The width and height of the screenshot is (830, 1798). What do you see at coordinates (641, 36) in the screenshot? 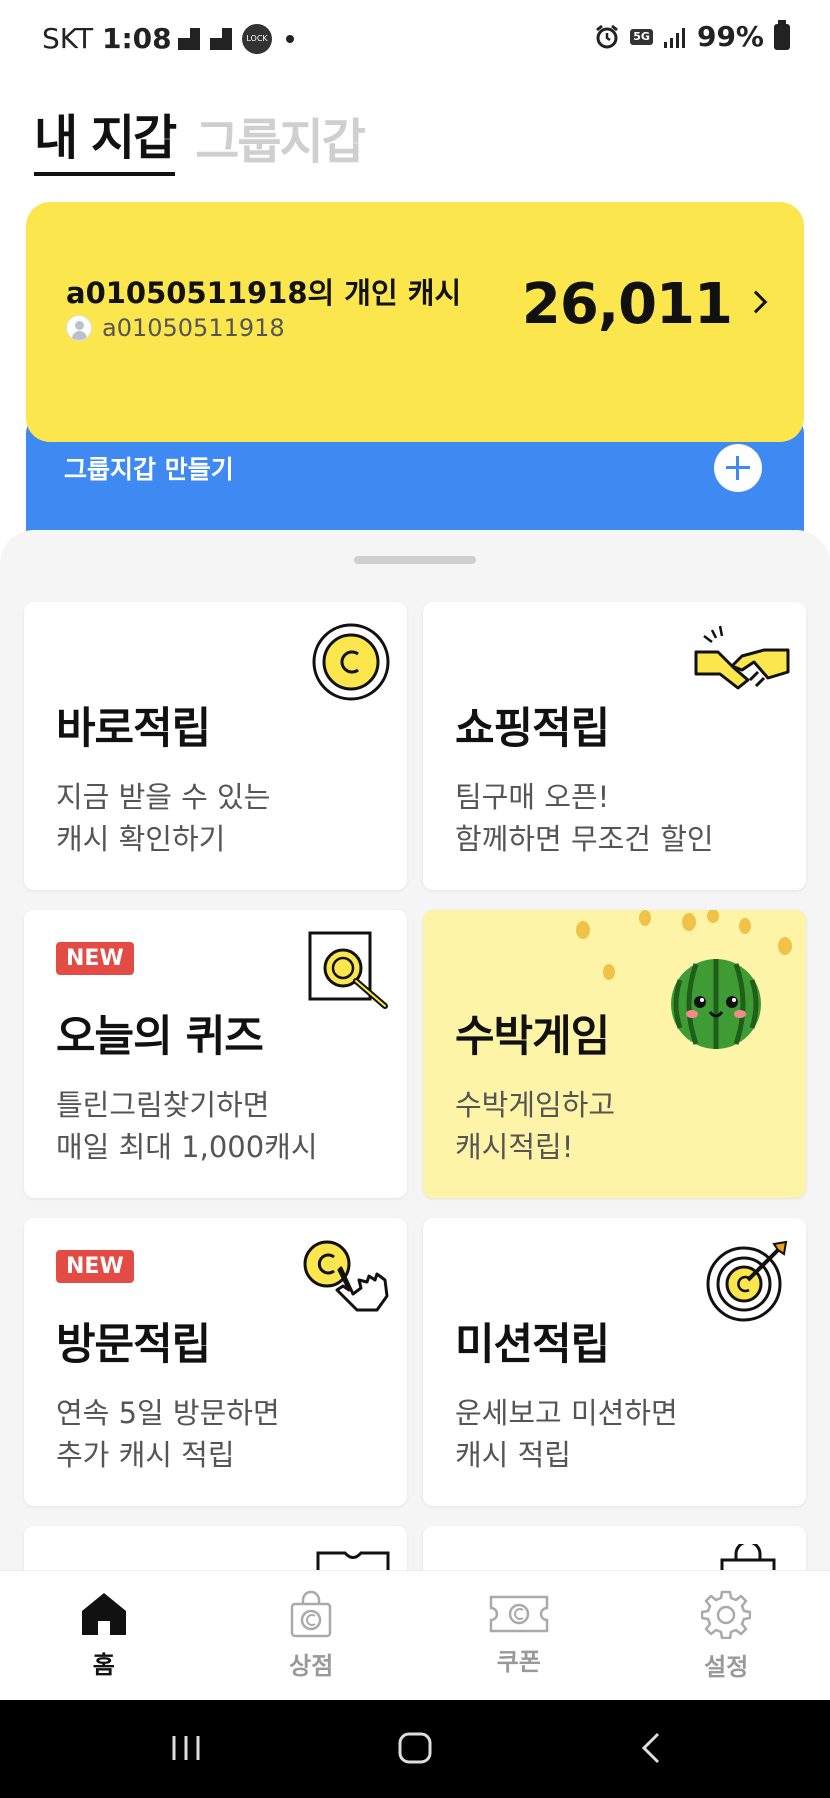
I see `network-type-icon: 5G` at bounding box center [641, 36].